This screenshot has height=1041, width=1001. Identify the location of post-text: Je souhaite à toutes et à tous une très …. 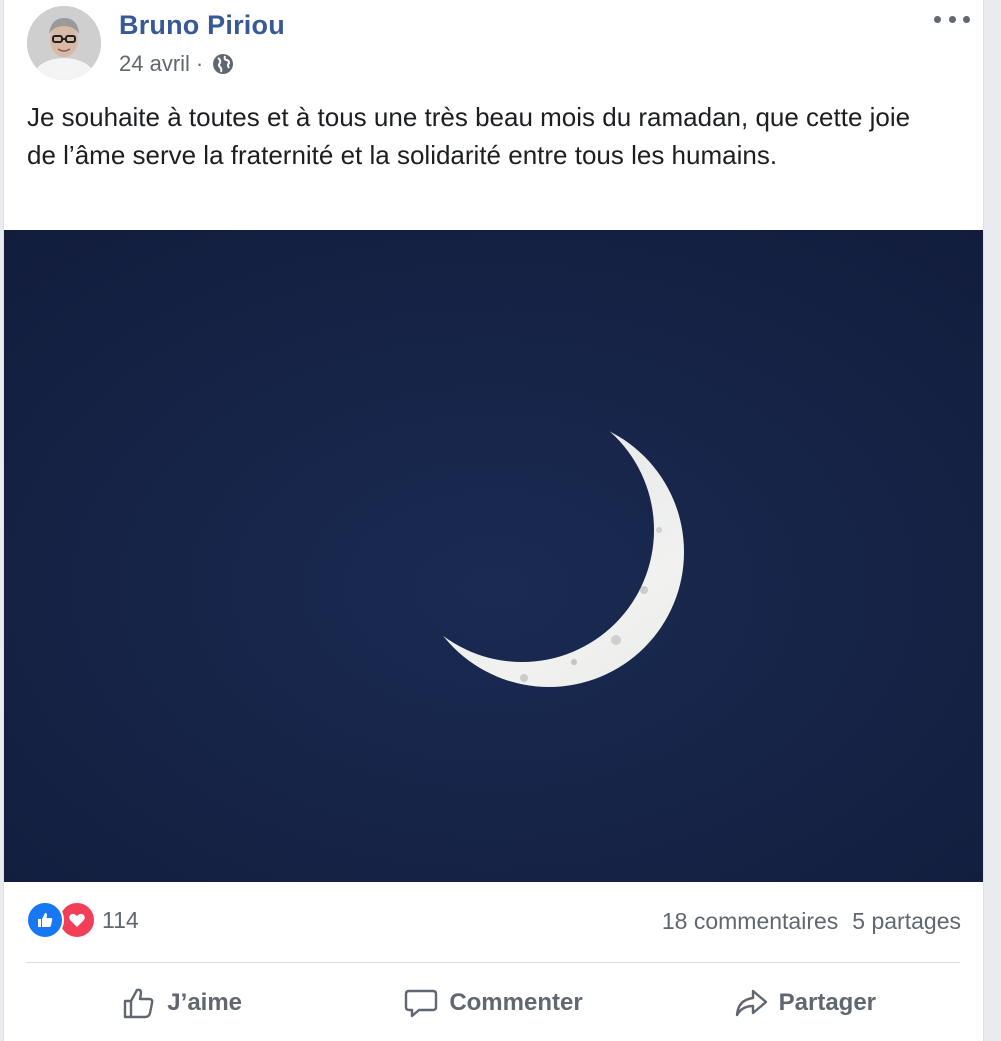
(469, 136).